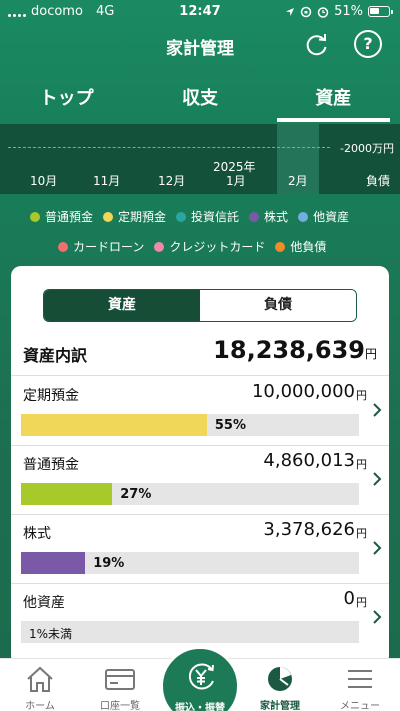  What do you see at coordinates (348, 11) in the screenshot?
I see `battery-percent: 51%` at bounding box center [348, 11].